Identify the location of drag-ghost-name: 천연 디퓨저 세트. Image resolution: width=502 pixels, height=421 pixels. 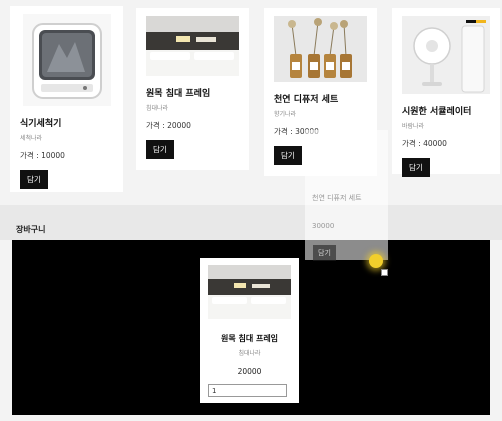
(337, 198).